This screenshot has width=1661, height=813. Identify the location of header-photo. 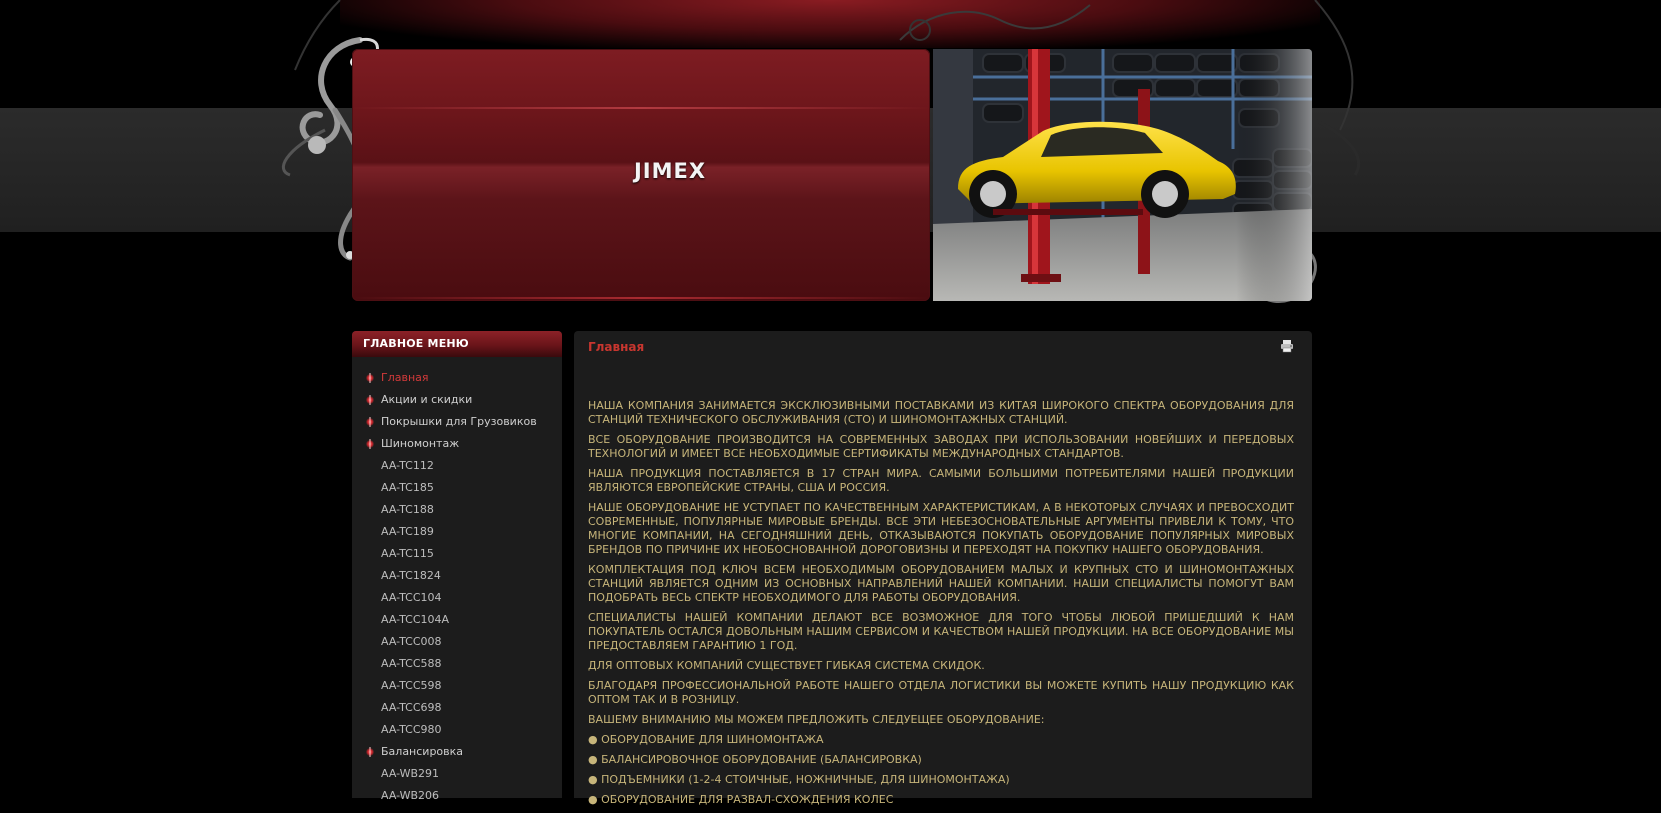
(1122, 175).